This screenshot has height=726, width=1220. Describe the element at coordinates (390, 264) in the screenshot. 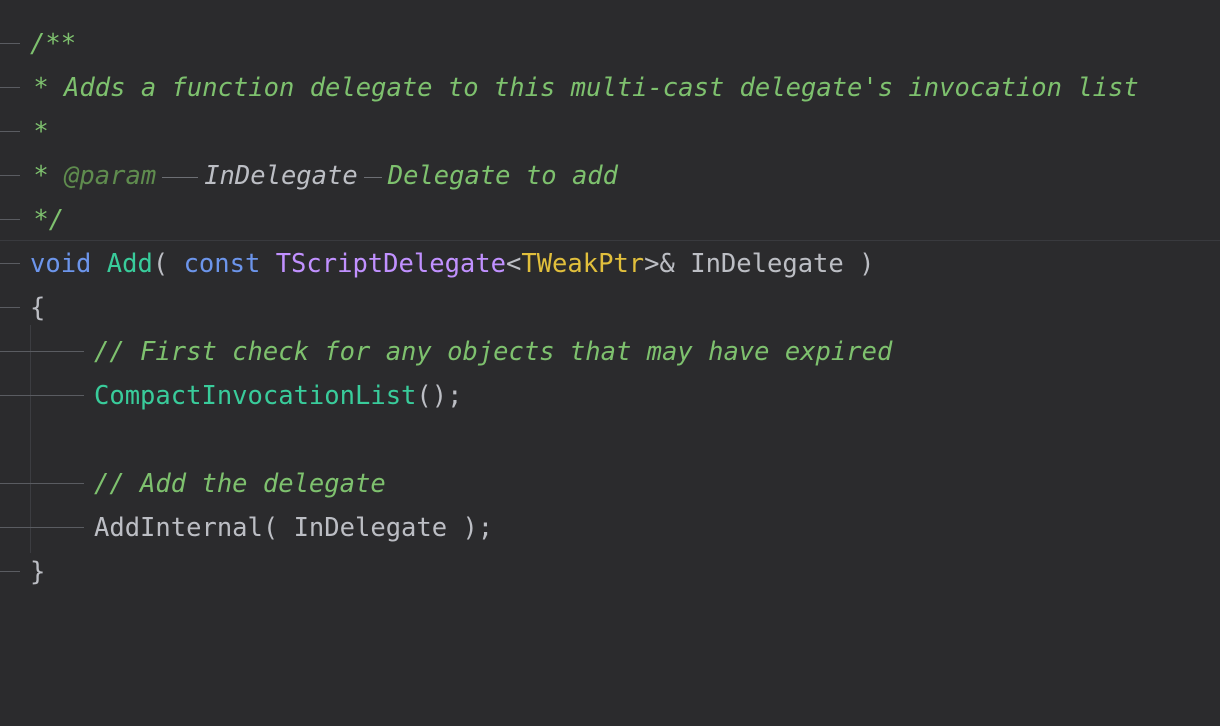

I see `type-name: TScriptDelegate` at that location.